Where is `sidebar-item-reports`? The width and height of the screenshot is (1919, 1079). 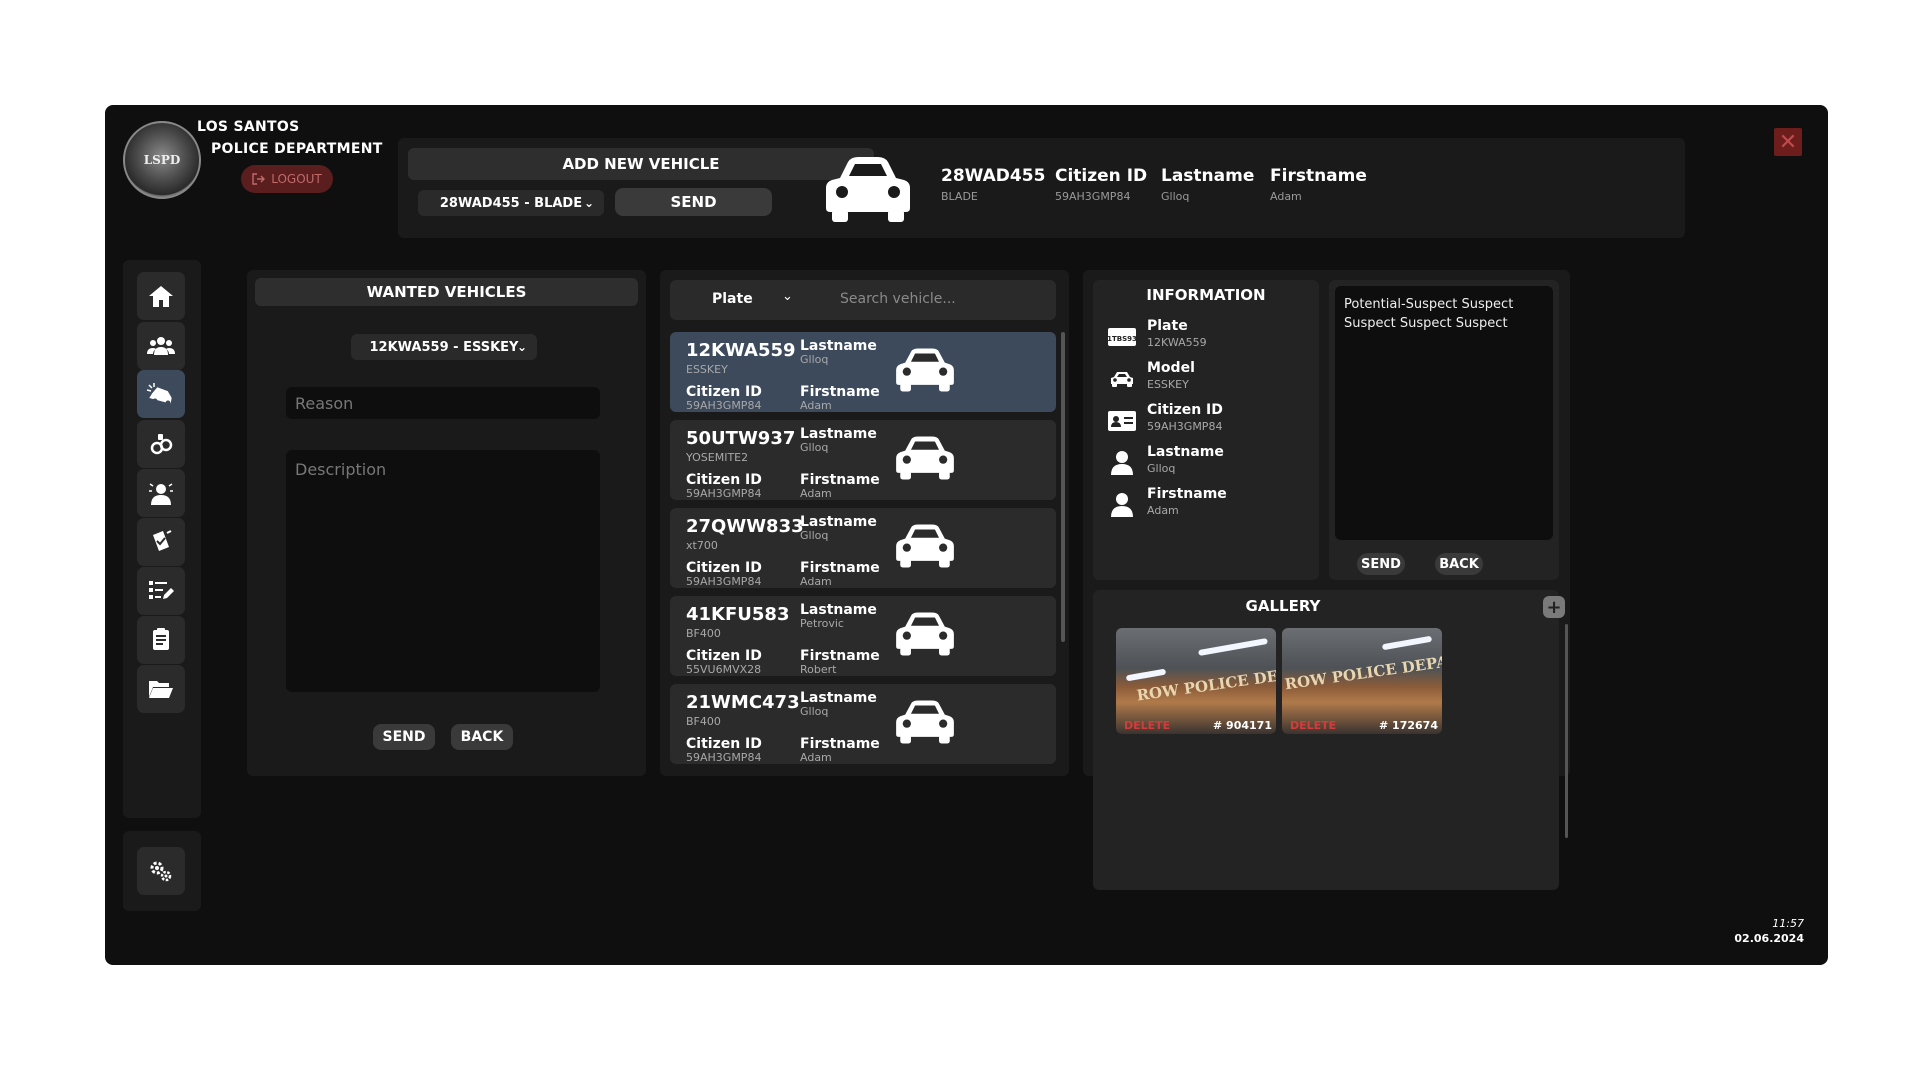
sidebar-item-reports is located at coordinates (161, 591).